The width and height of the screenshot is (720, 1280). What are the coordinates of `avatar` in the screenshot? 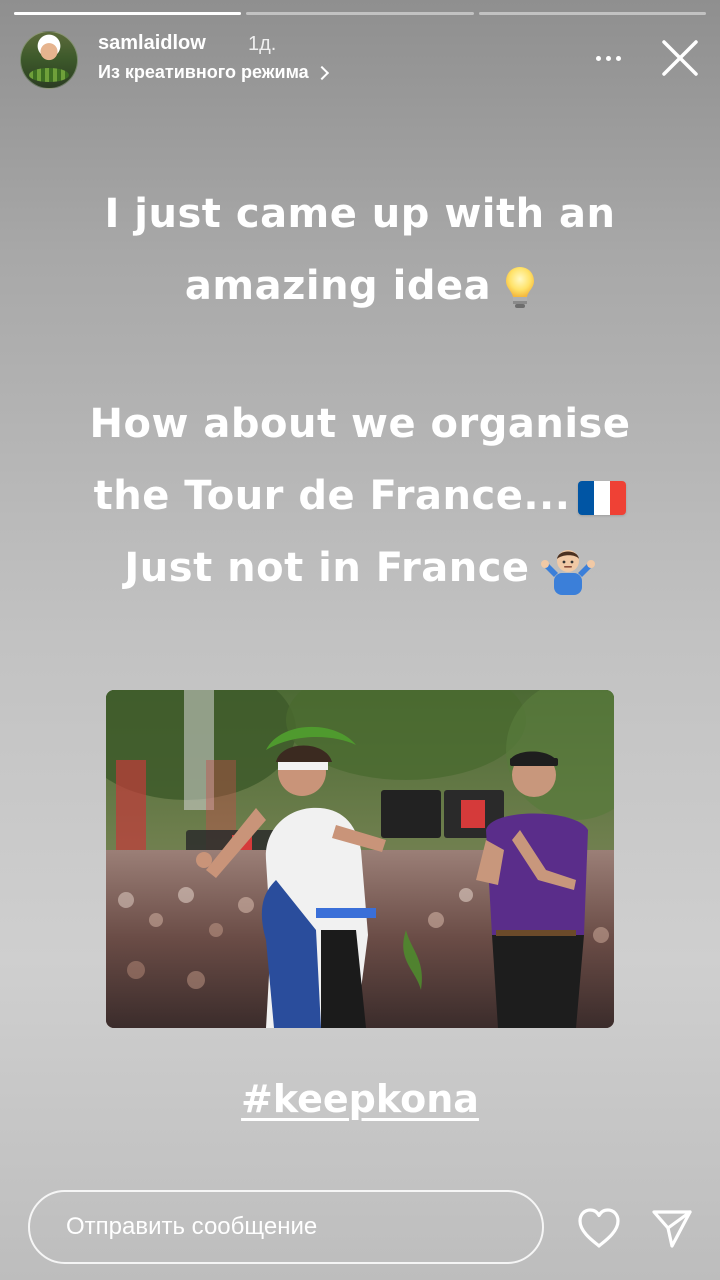 It's located at (49, 60).